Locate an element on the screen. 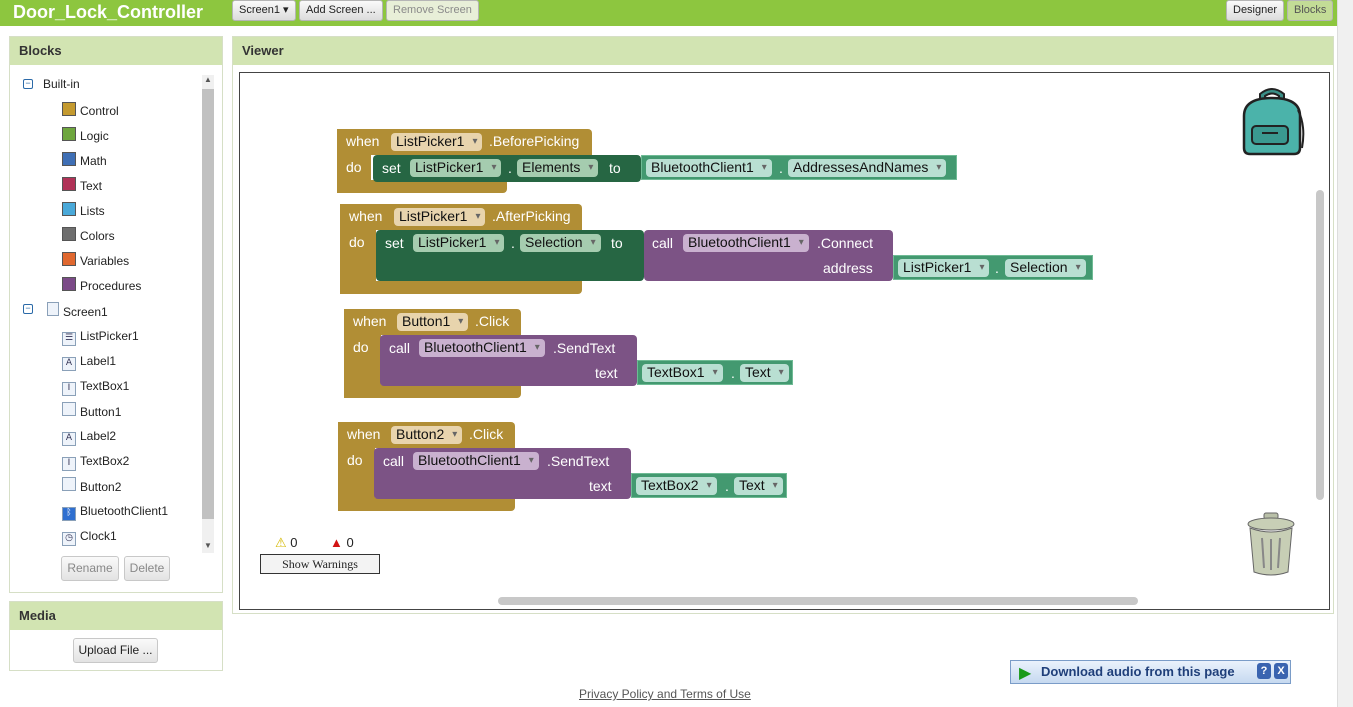 The image size is (1353, 707). close-icon: X is located at coordinates (1281, 671).